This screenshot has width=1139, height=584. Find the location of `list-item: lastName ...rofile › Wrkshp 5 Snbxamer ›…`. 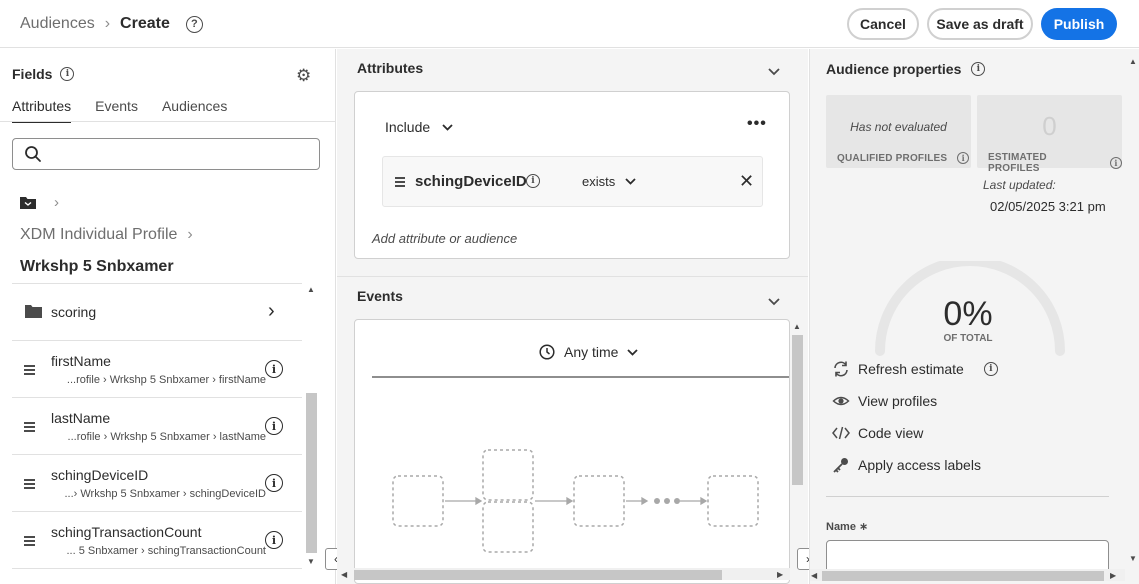

list-item: lastName ...rofile › Wrkshp 5 Snbxamer ›… is located at coordinates (157, 426).